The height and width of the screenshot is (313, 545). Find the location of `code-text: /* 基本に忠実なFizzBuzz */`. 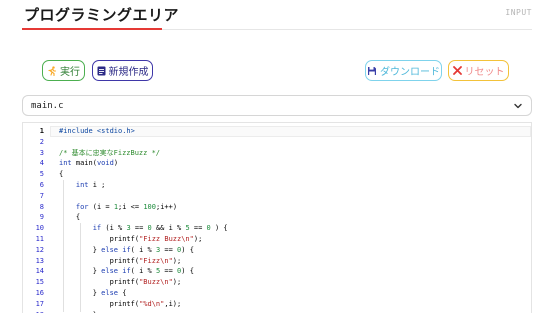

code-text: /* 基本に忠実なFizzBuzz */ is located at coordinates (109, 153).